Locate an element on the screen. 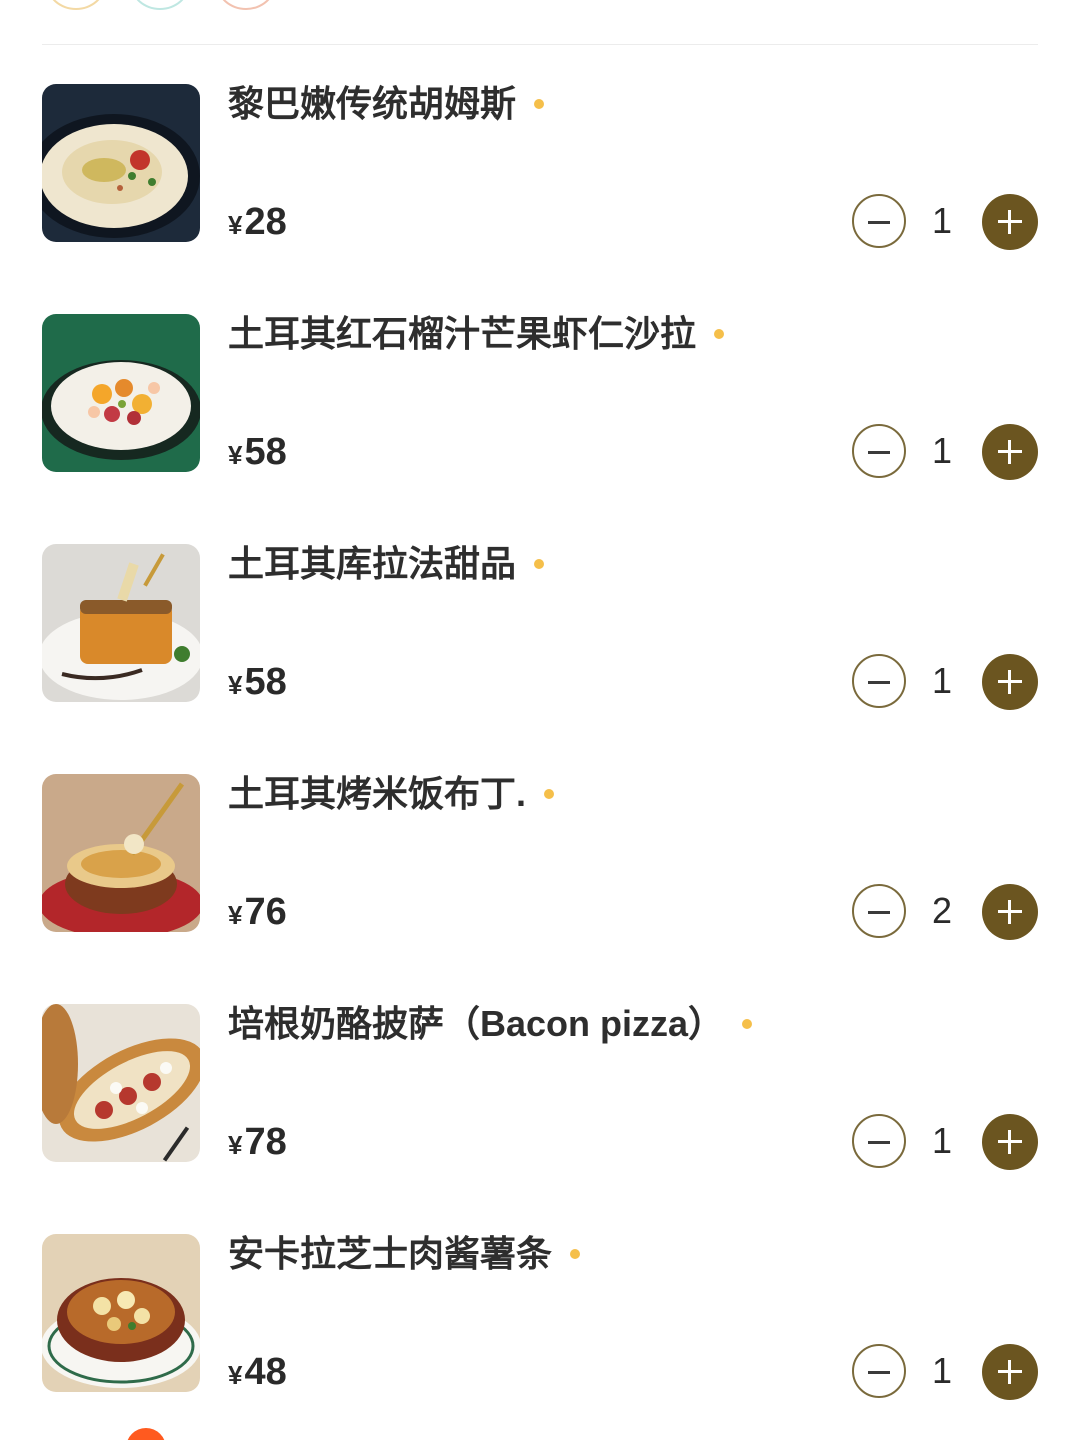 Image resolution: width=1080 pixels, height=1440 pixels. dish-name-text: 安卡拉芝士肉酱薯条 is located at coordinates (390, 1253).